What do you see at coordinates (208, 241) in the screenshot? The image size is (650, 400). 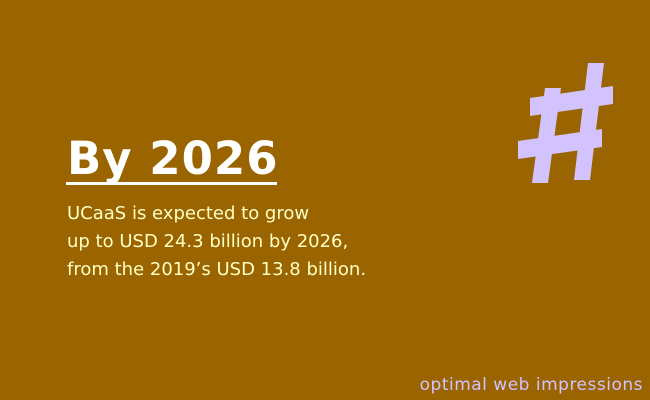 I see `stat-line-2: up to USD 24.3 billion by 2026,` at bounding box center [208, 241].